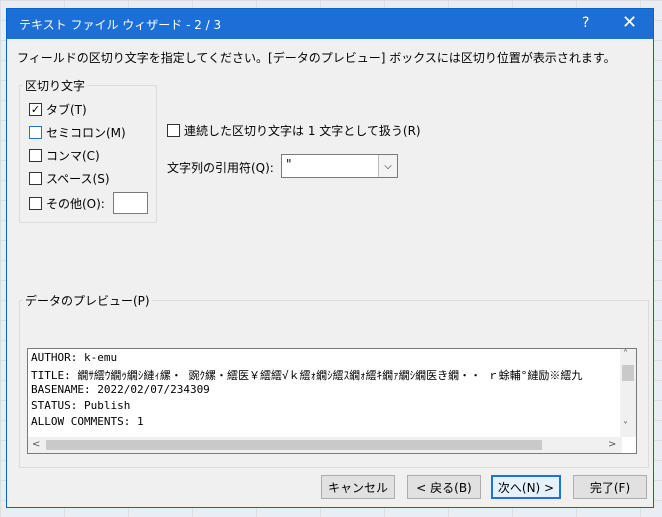 This screenshot has width=662, height=517. Describe the element at coordinates (339, 166) in the screenshot. I see `qualifier-select: " ⌵` at that location.